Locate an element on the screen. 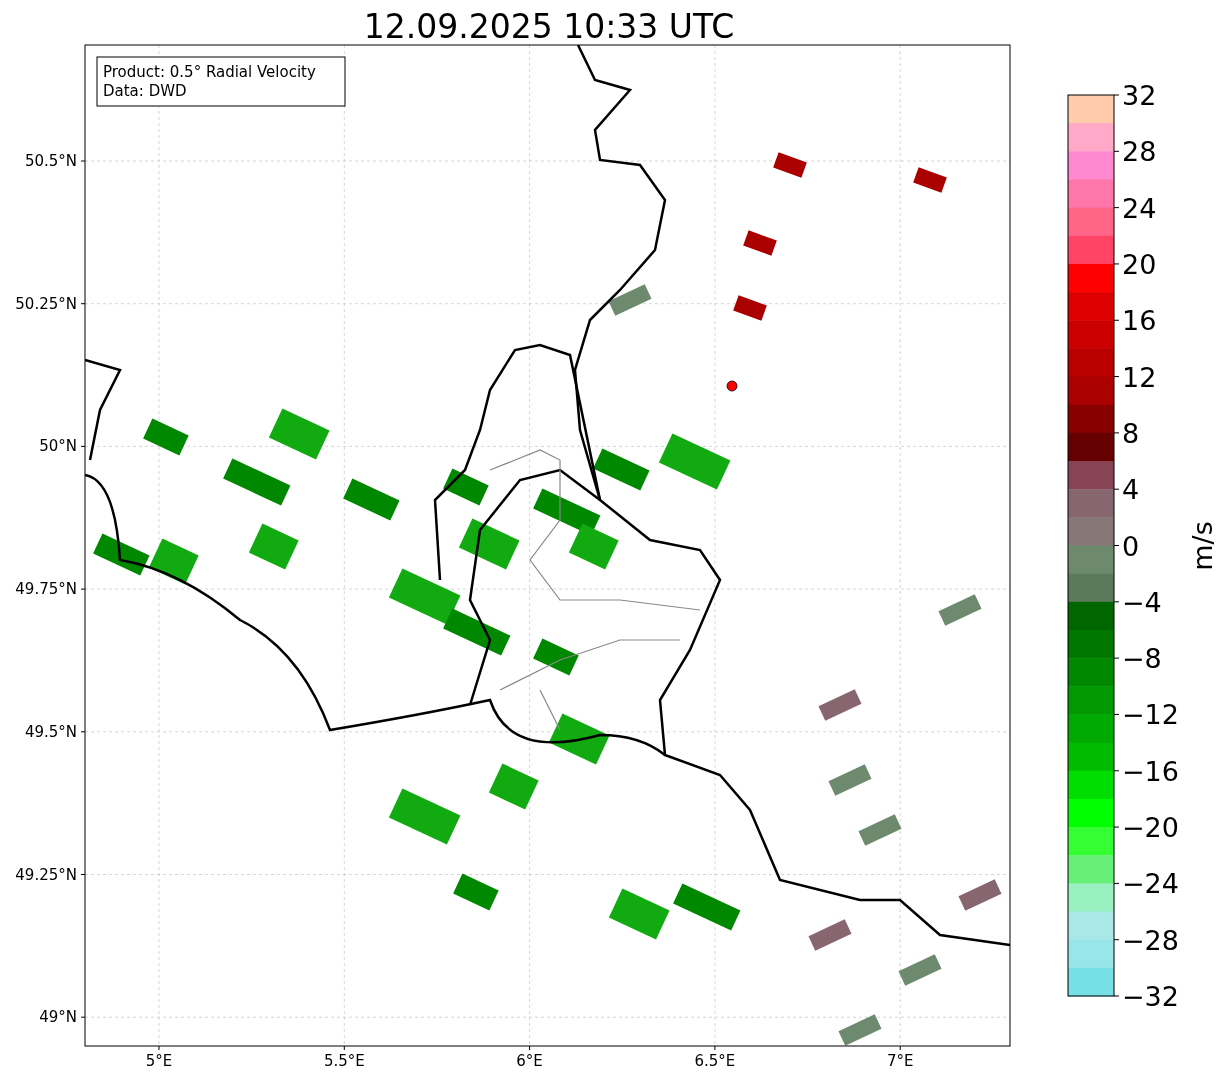  colorbar-tick-label: 0 is located at coordinates (1131, 546).